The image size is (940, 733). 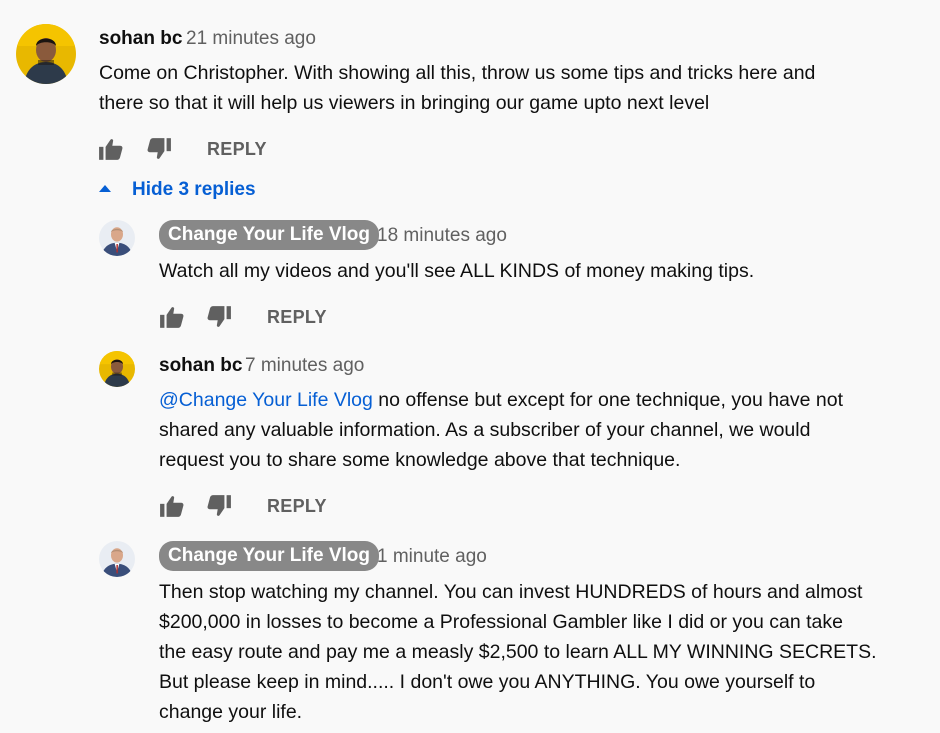 I want to click on reply-timestamp: 18 minutes ago, so click(x=442, y=236).